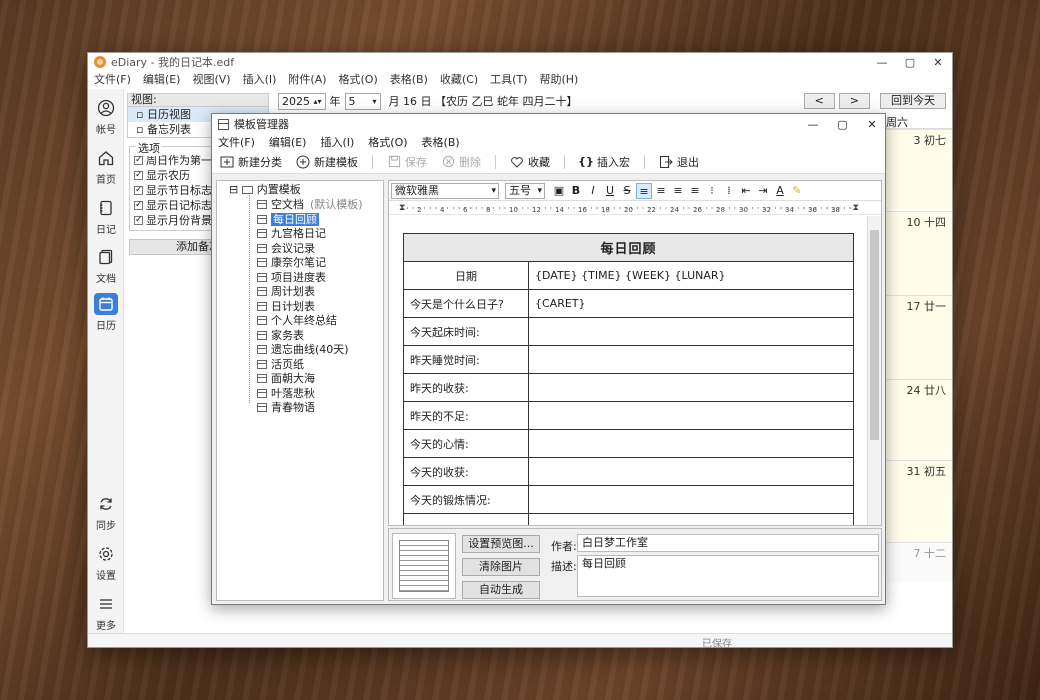 Image resolution: width=1040 pixels, height=700 pixels. Describe the element at coordinates (661, 191) in the screenshot. I see `align-center-icon: ≡` at that location.